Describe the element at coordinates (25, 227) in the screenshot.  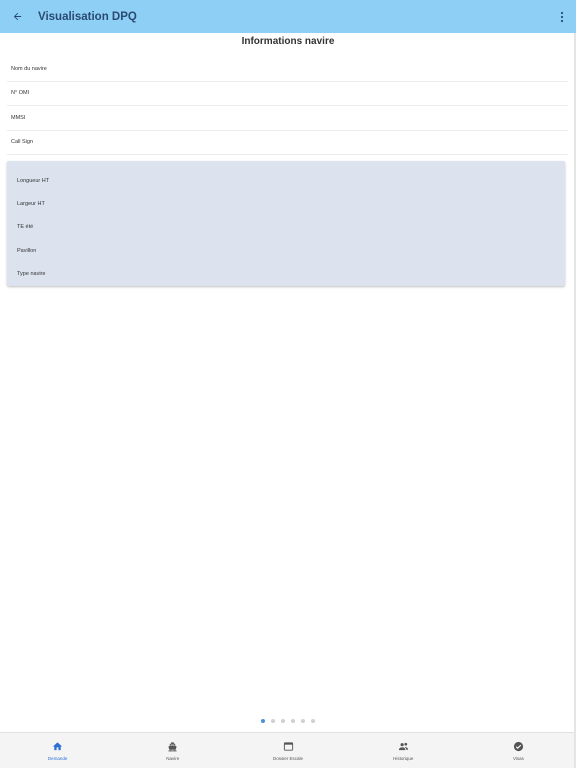
I see `field-label: TE été` at that location.